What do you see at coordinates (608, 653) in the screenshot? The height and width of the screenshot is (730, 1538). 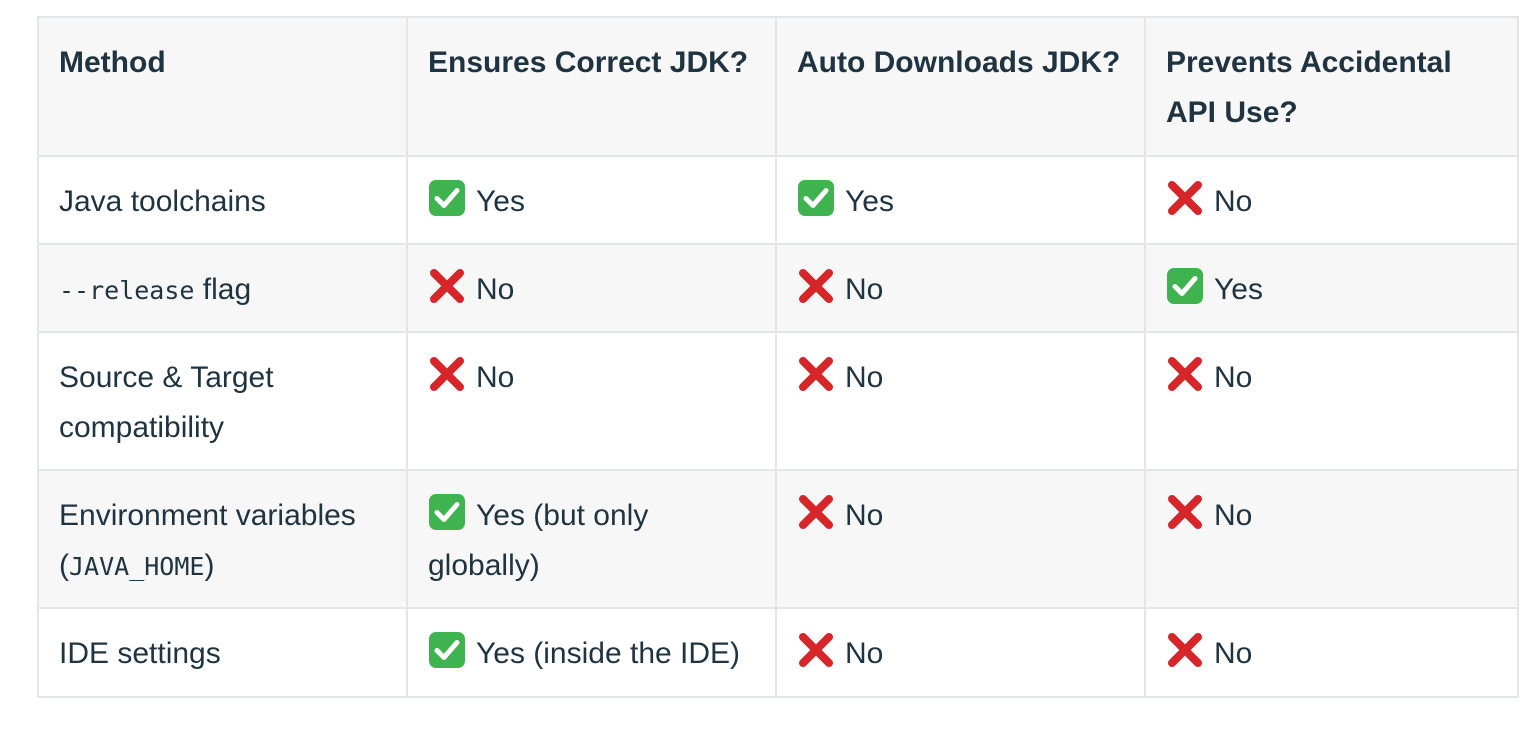 I see `value-text: Yes (inside the IDE)` at bounding box center [608, 653].